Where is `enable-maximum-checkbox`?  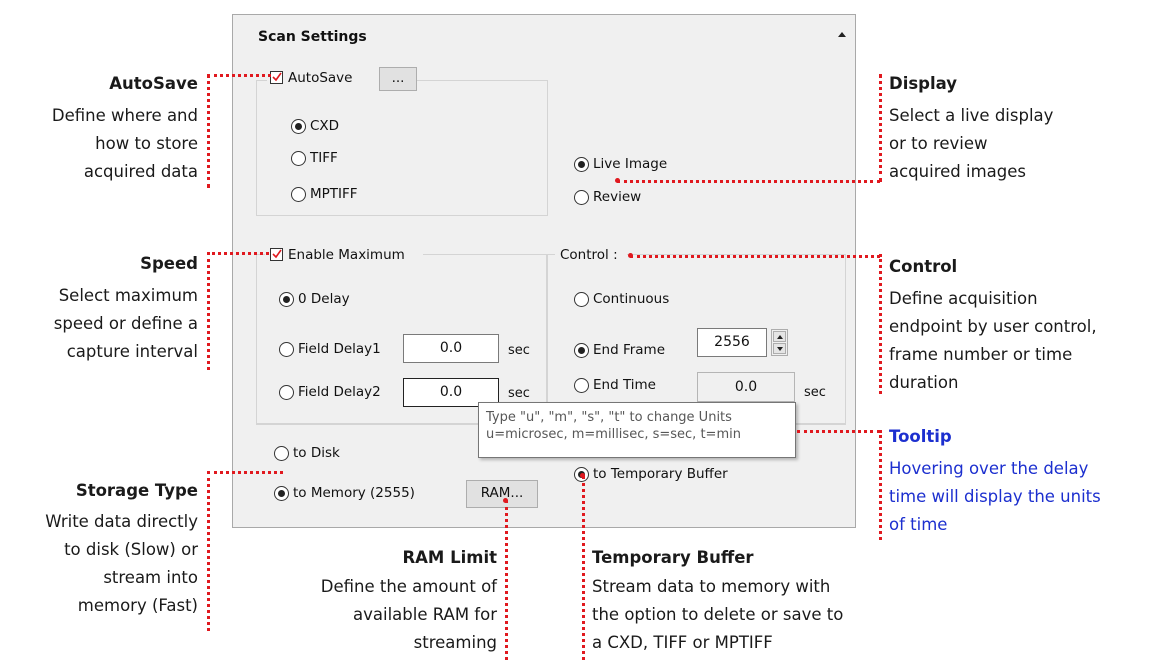
enable-maximum-checkbox is located at coordinates (276, 254).